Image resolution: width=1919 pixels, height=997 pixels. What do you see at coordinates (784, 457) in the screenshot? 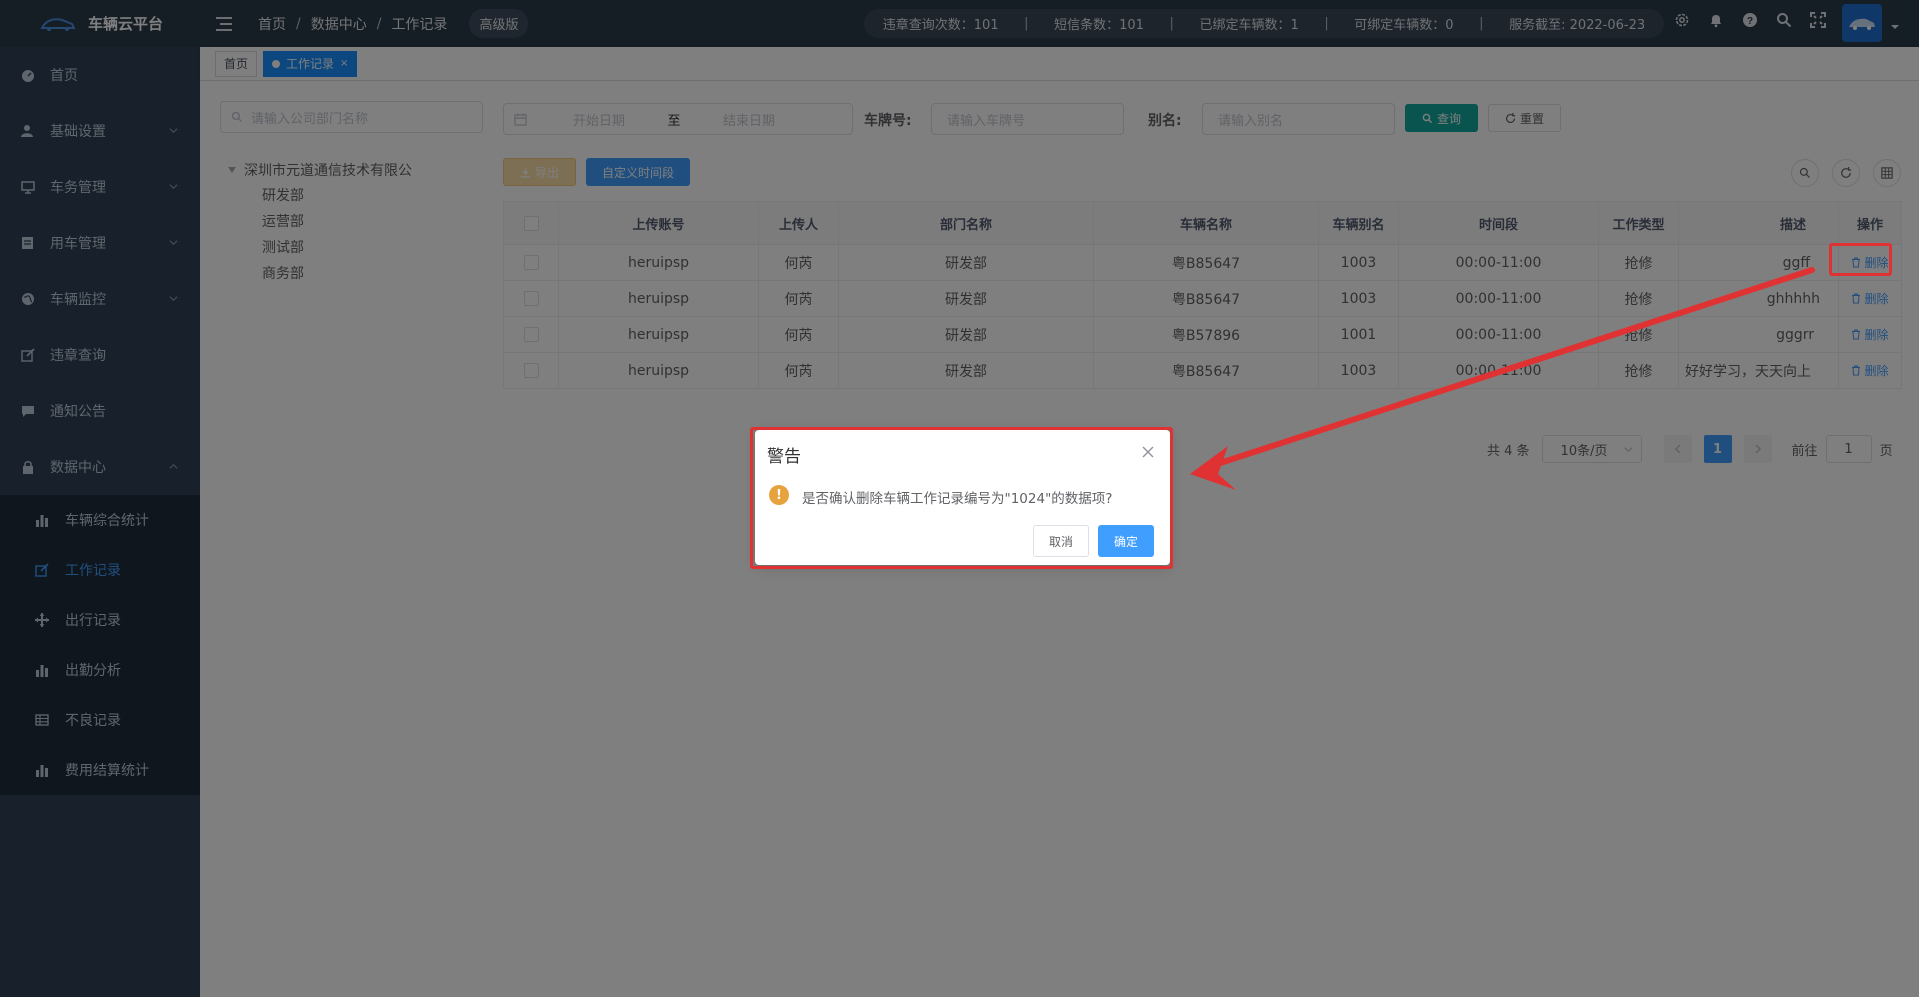
I see `dialog-title: 警告` at bounding box center [784, 457].